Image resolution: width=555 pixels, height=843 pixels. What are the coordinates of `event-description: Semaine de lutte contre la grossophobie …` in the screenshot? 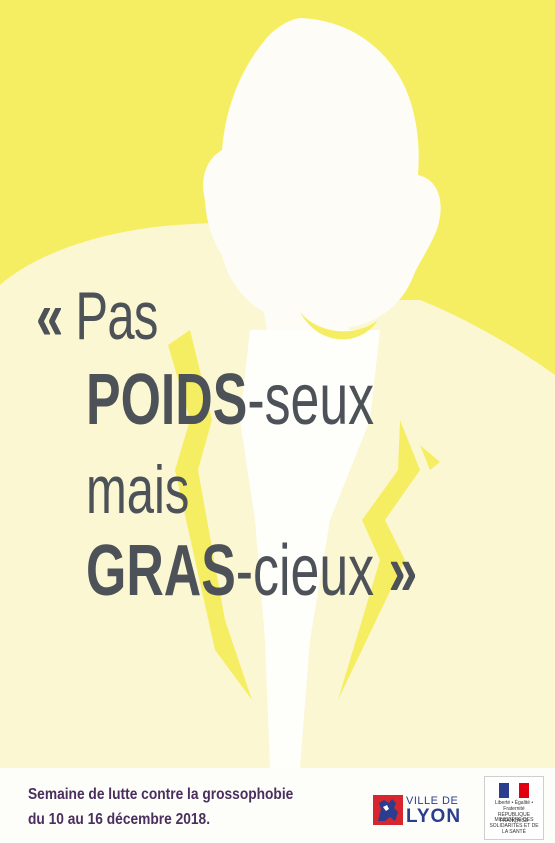 It's located at (160, 807).